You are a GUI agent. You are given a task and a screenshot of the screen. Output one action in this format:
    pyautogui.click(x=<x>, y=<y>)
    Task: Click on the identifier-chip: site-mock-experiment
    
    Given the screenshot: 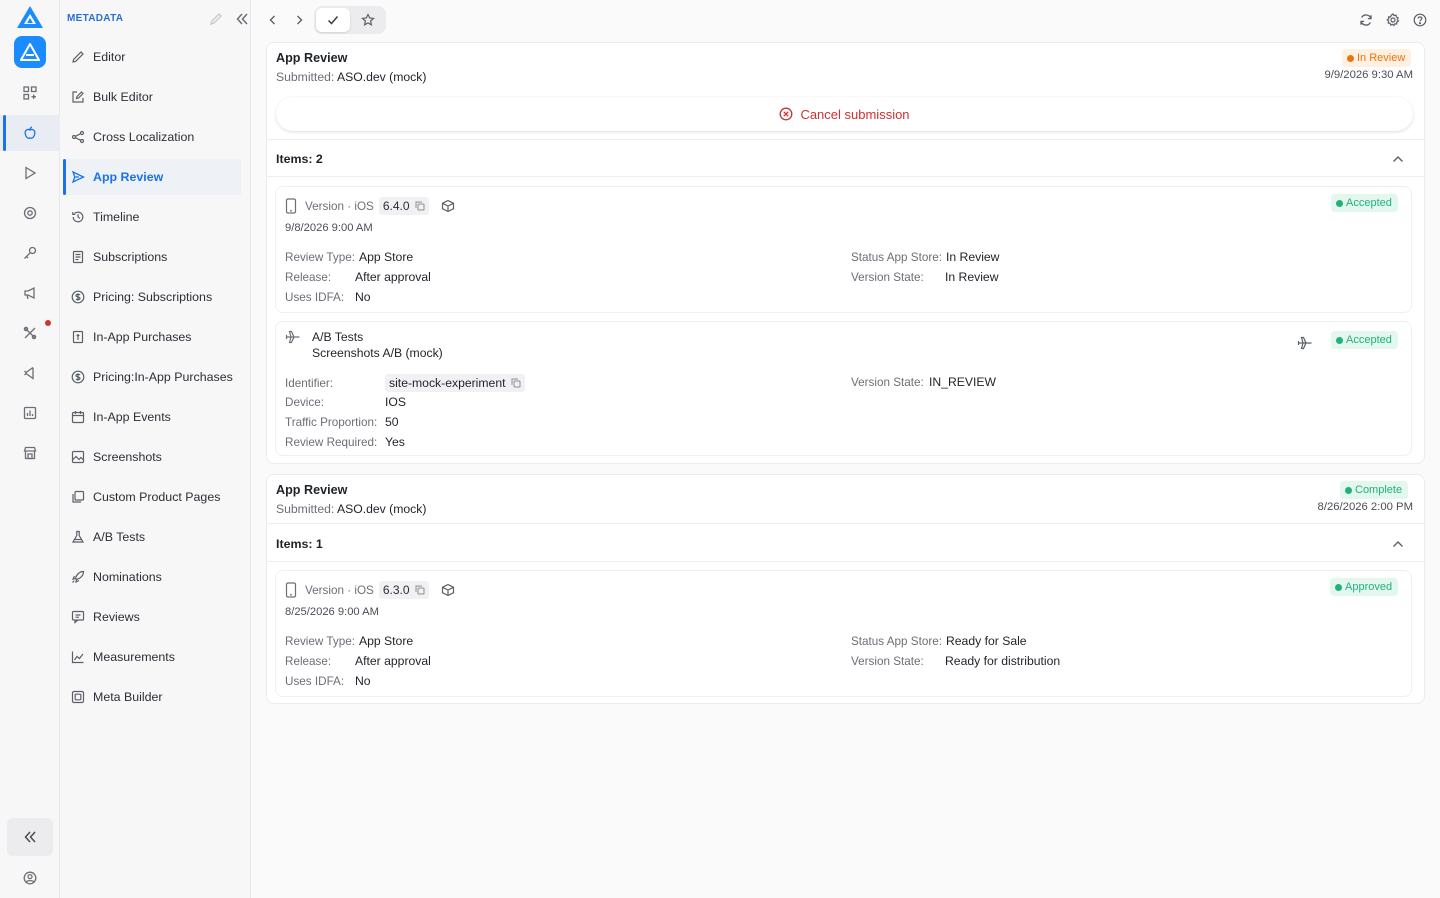 What is the action you would take?
    pyautogui.click(x=455, y=383)
    